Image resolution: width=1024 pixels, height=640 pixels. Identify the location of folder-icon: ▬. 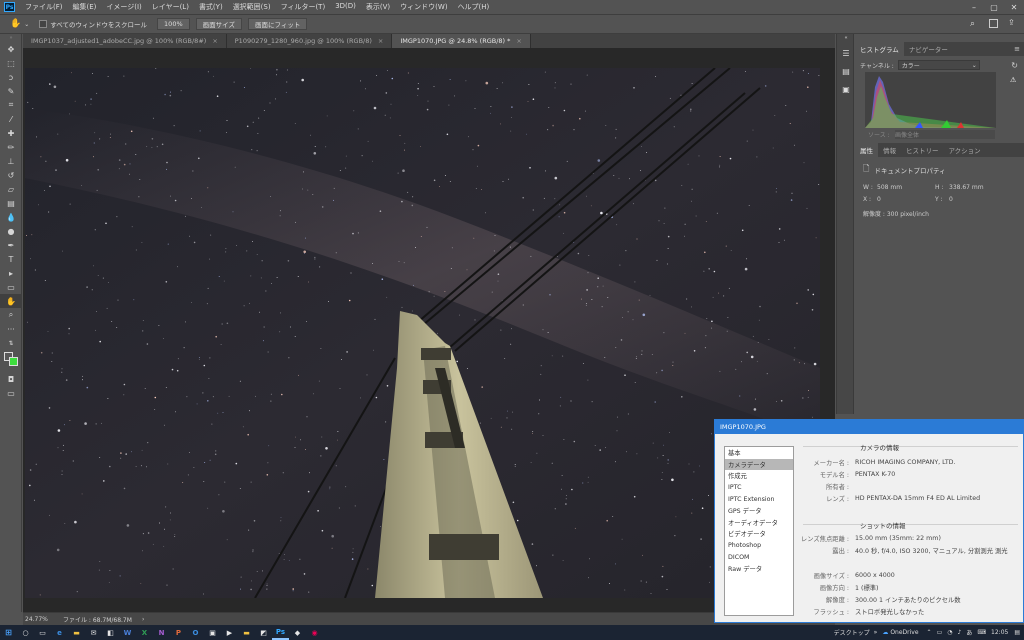
(246, 632).